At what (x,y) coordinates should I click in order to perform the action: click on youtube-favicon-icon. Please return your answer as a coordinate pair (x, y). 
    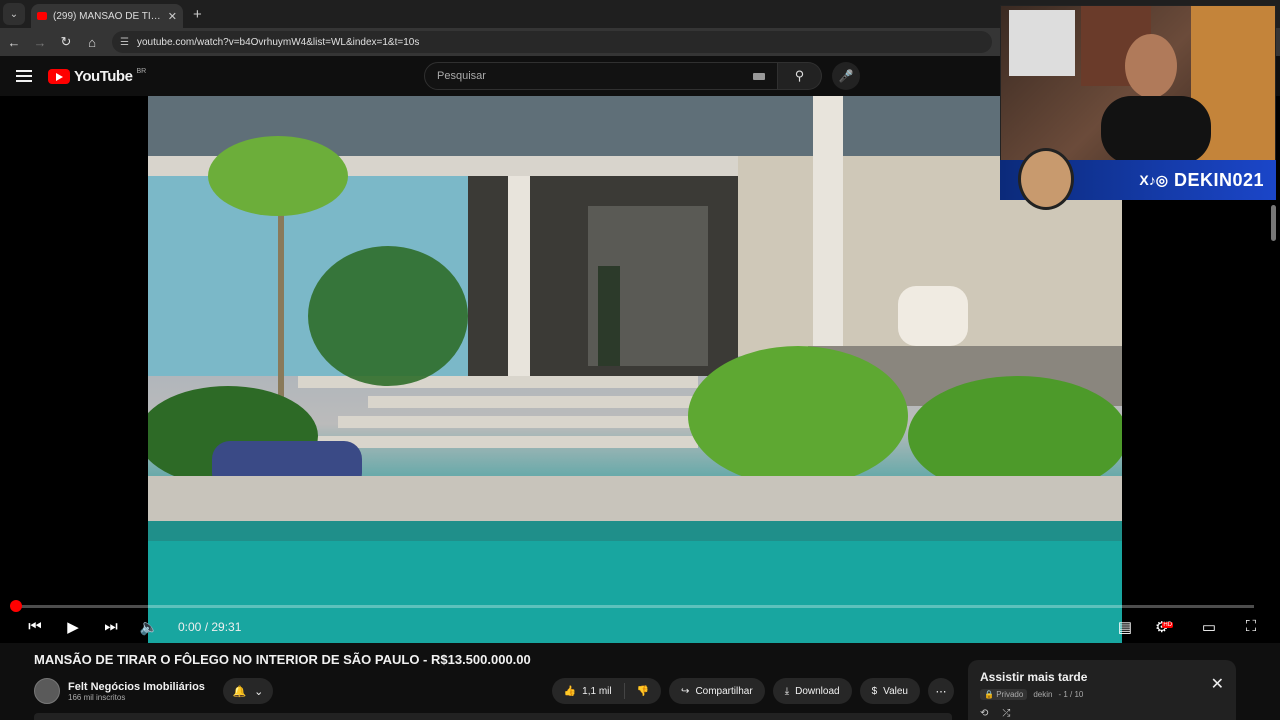
    Looking at the image, I should click on (42, 16).